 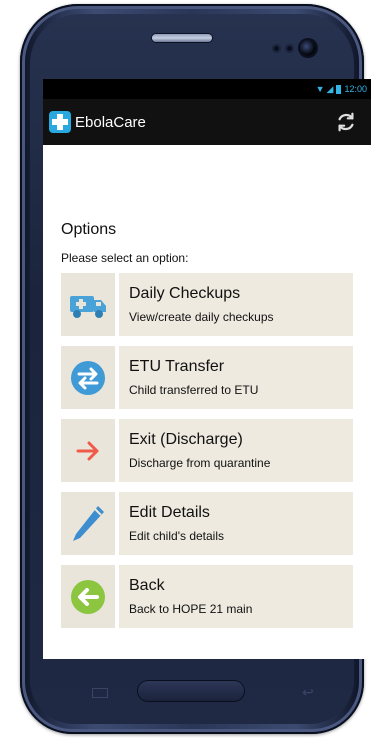 I want to click on page-title: Options, so click(x=89, y=229).